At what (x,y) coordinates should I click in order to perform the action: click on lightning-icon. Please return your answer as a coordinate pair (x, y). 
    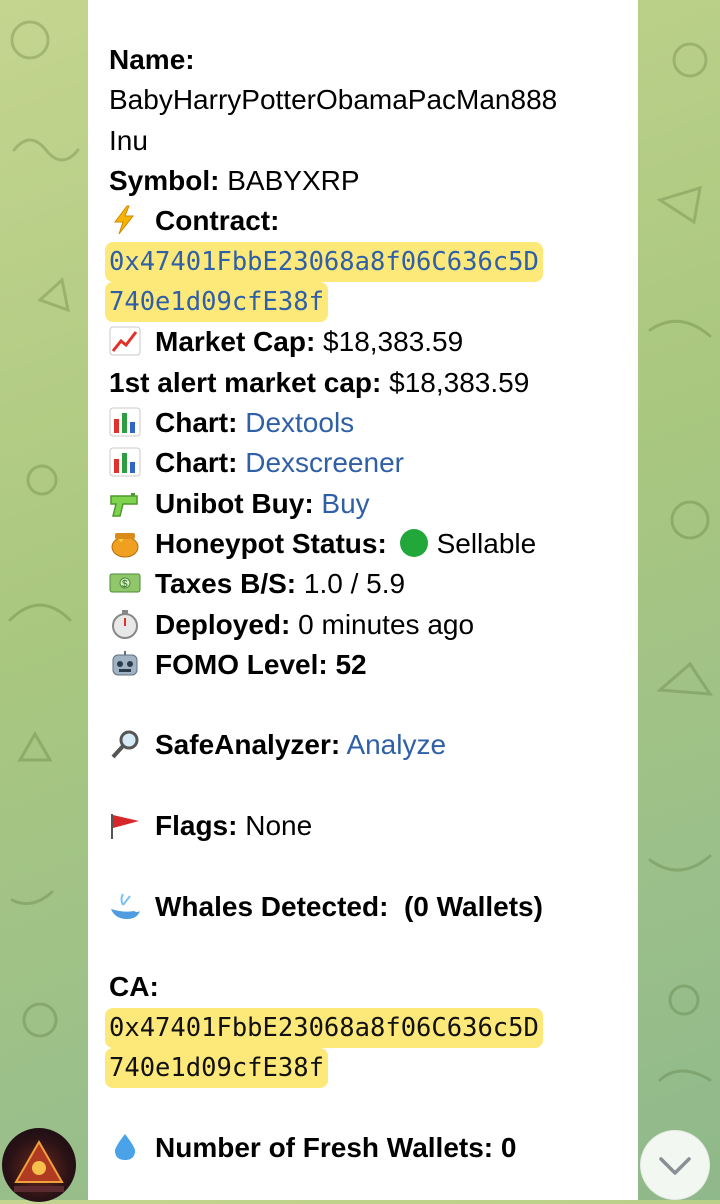
    Looking at the image, I should click on (125, 220).